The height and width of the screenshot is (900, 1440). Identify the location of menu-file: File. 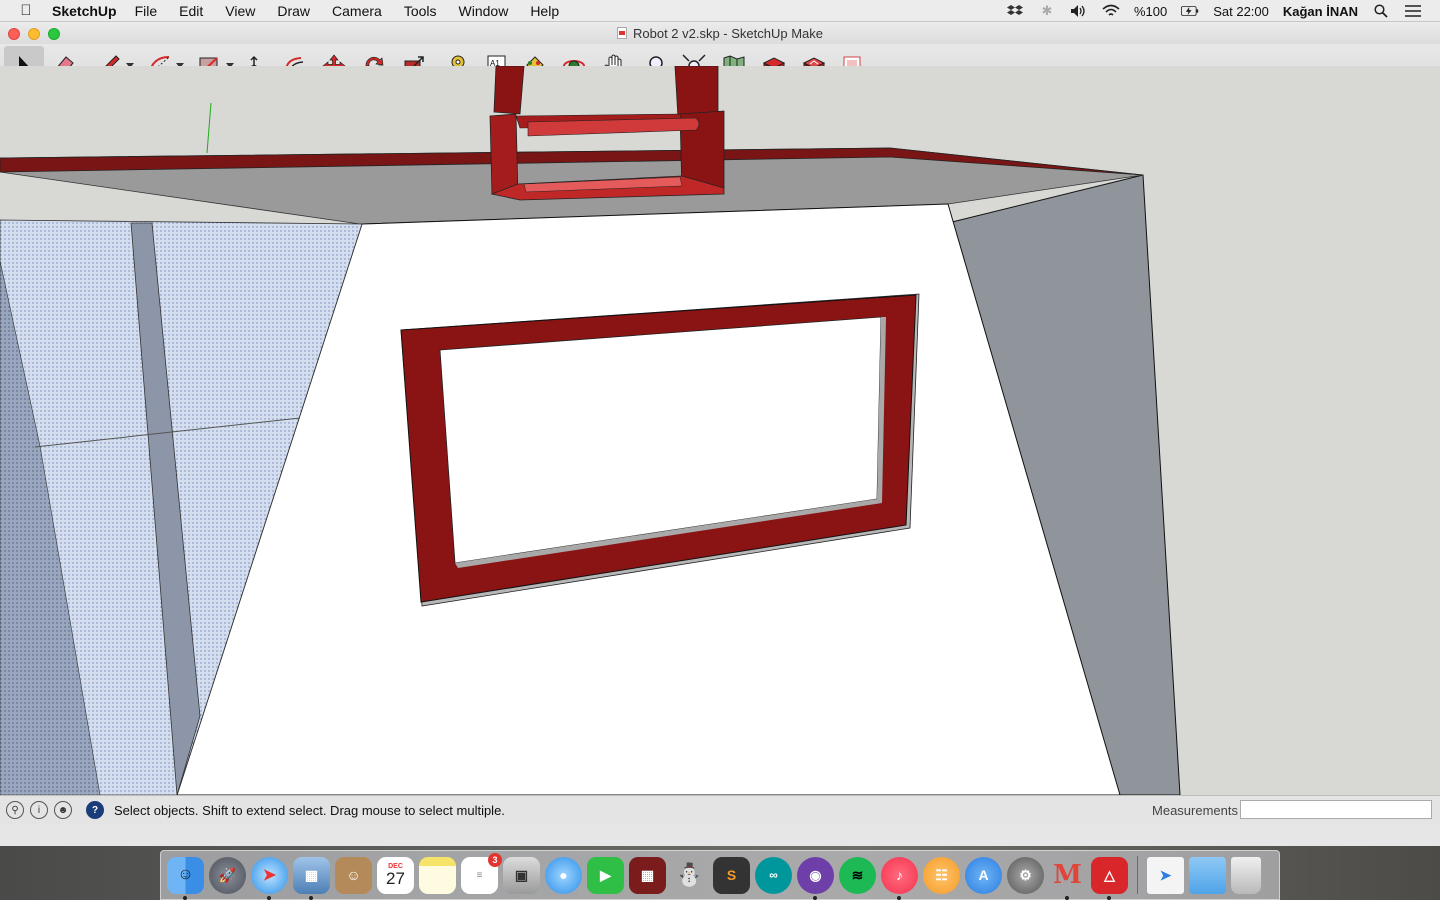
(146, 11).